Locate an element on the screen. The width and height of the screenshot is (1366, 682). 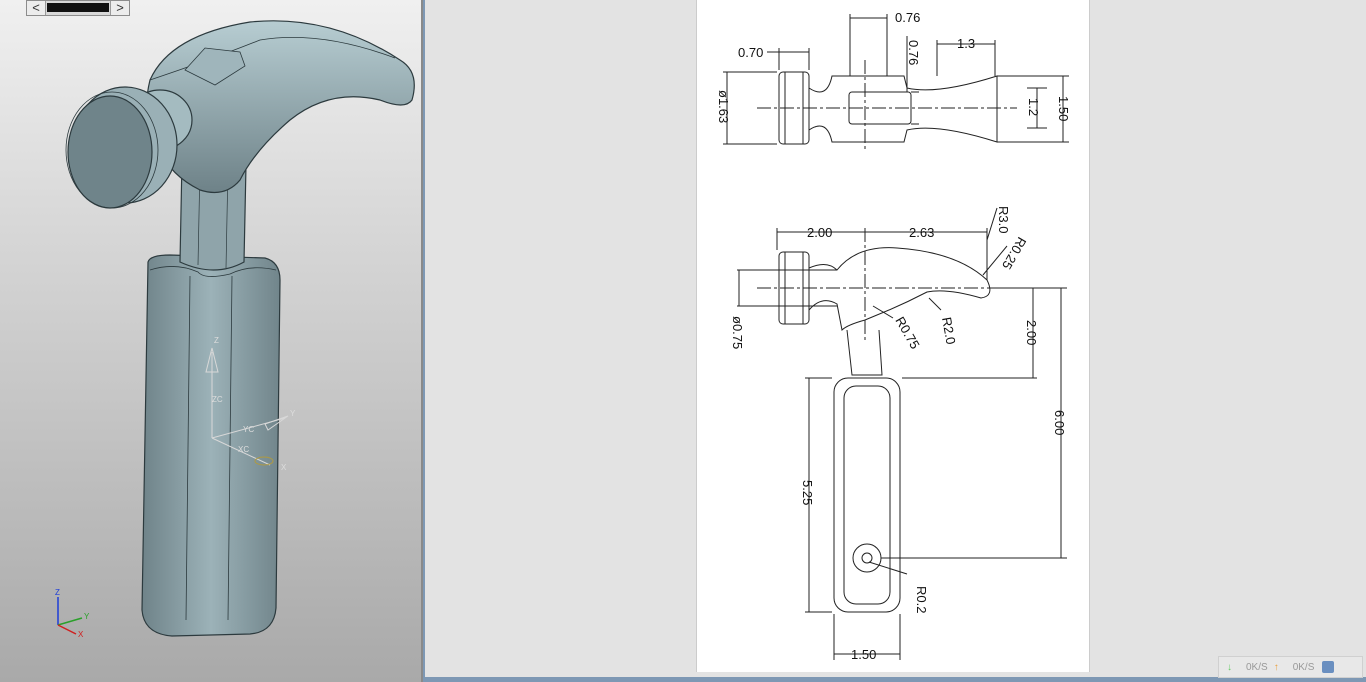
dim-side-150: 1.50 is located at coordinates (863, 654).